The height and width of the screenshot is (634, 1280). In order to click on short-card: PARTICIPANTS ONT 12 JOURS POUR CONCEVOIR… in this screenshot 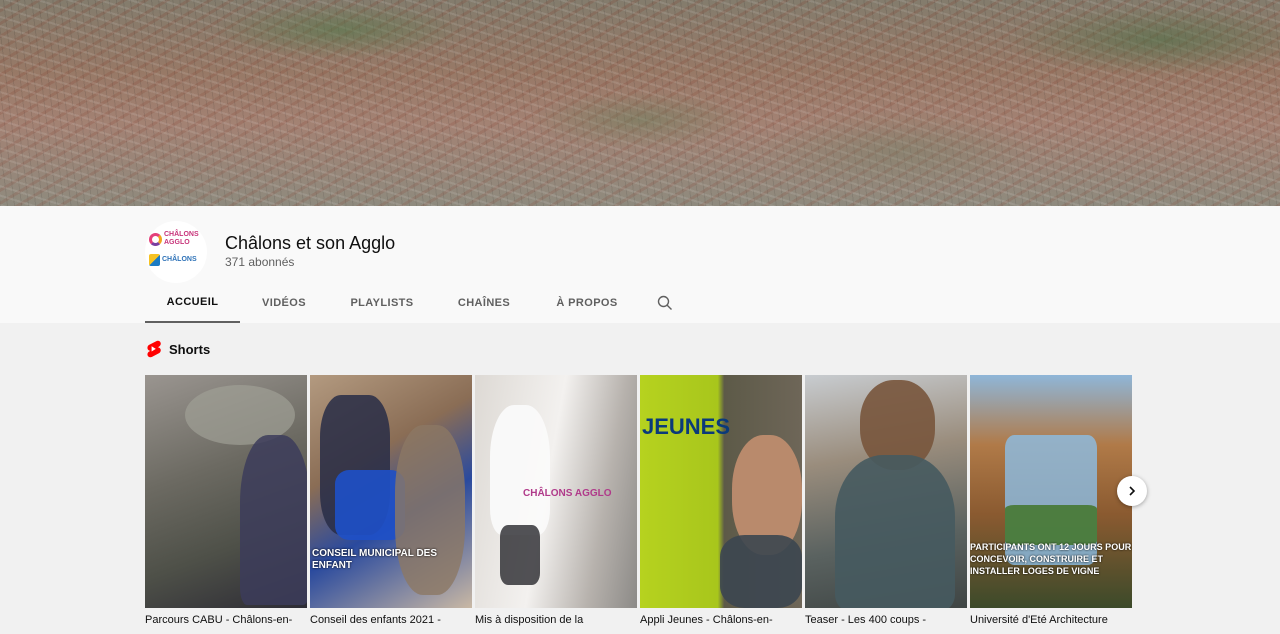, I will do `click(1051, 504)`.